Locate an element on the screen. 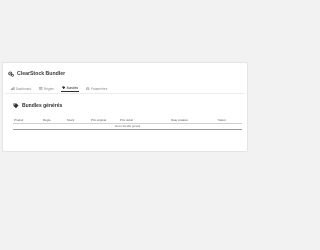 The image size is (320, 250). tab-bar: Dashboard Règles Bundles Paramètres is located at coordinates (59, 87).